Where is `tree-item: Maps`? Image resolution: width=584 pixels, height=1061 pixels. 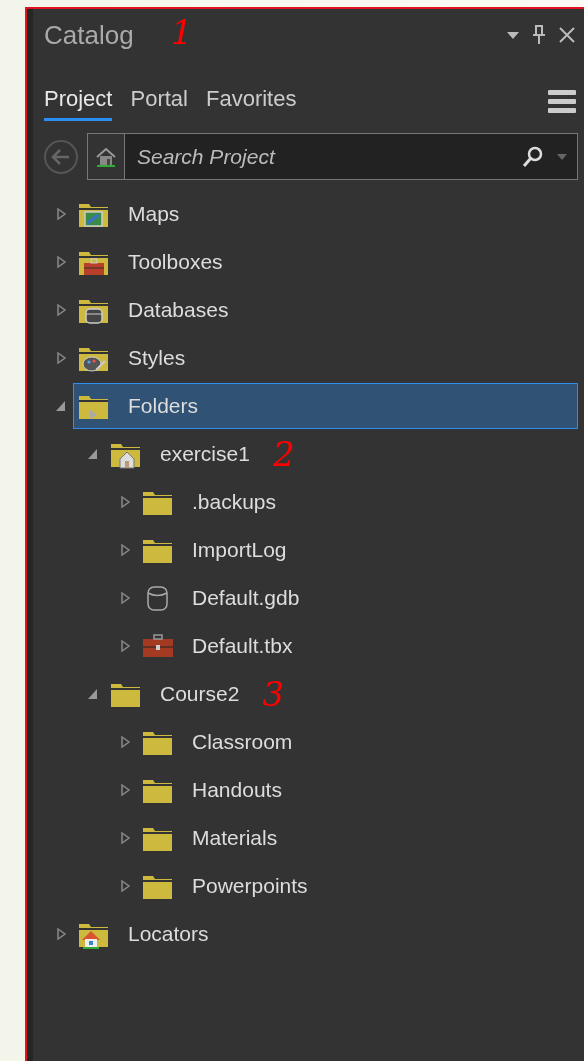
tree-item: Maps is located at coordinates (129, 214).